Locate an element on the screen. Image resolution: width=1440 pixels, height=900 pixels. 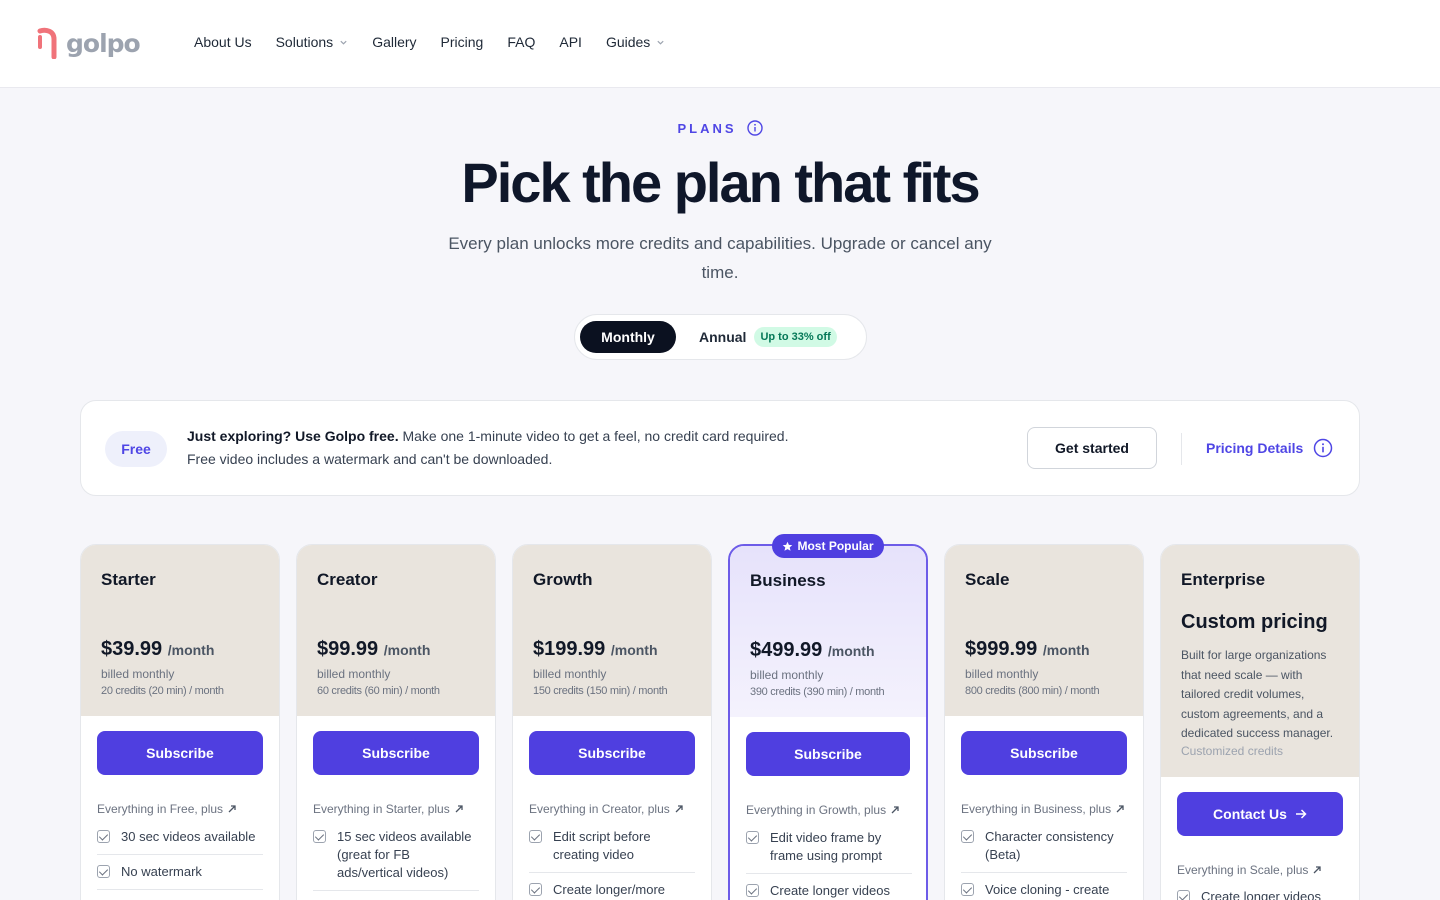
credits-note: 390 credits (390 min) / month is located at coordinates (817, 692).